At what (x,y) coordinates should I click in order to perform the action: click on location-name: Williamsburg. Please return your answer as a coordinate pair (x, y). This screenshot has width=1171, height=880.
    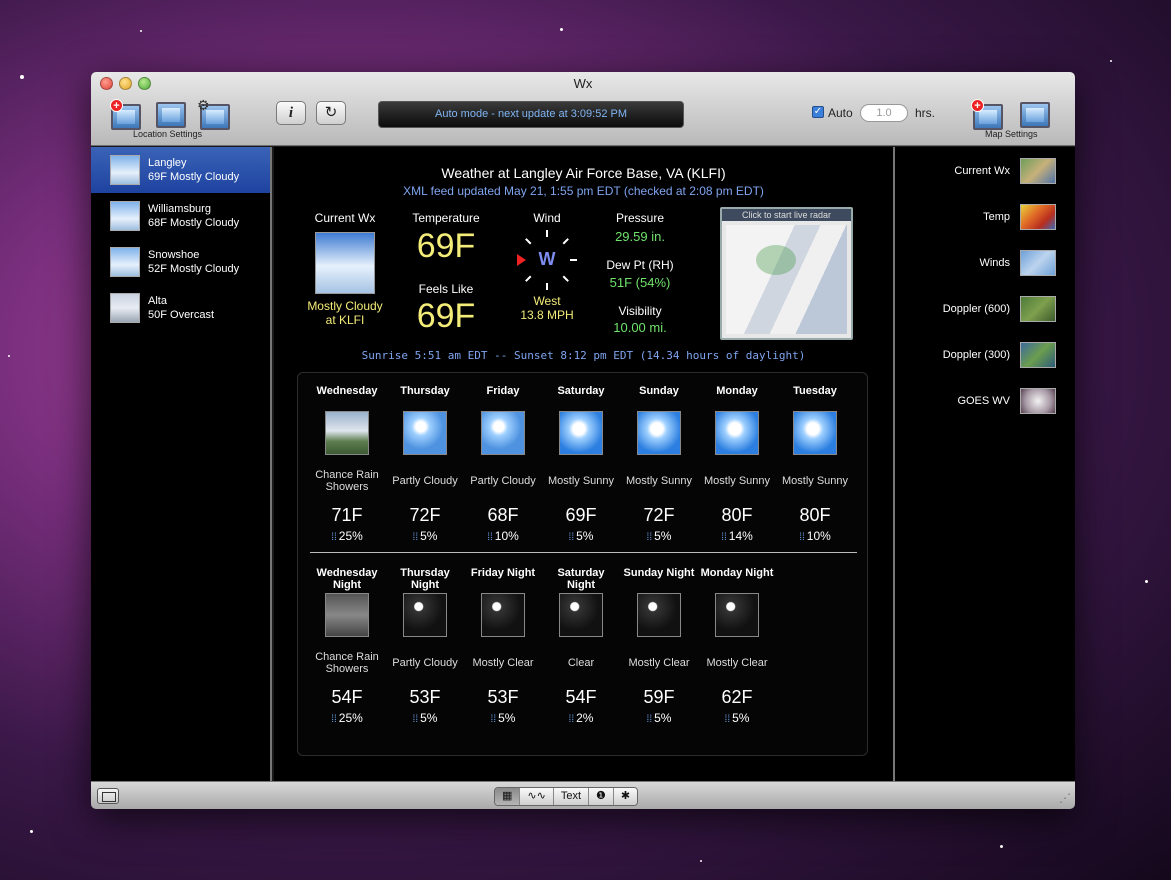
    Looking at the image, I should click on (179, 209).